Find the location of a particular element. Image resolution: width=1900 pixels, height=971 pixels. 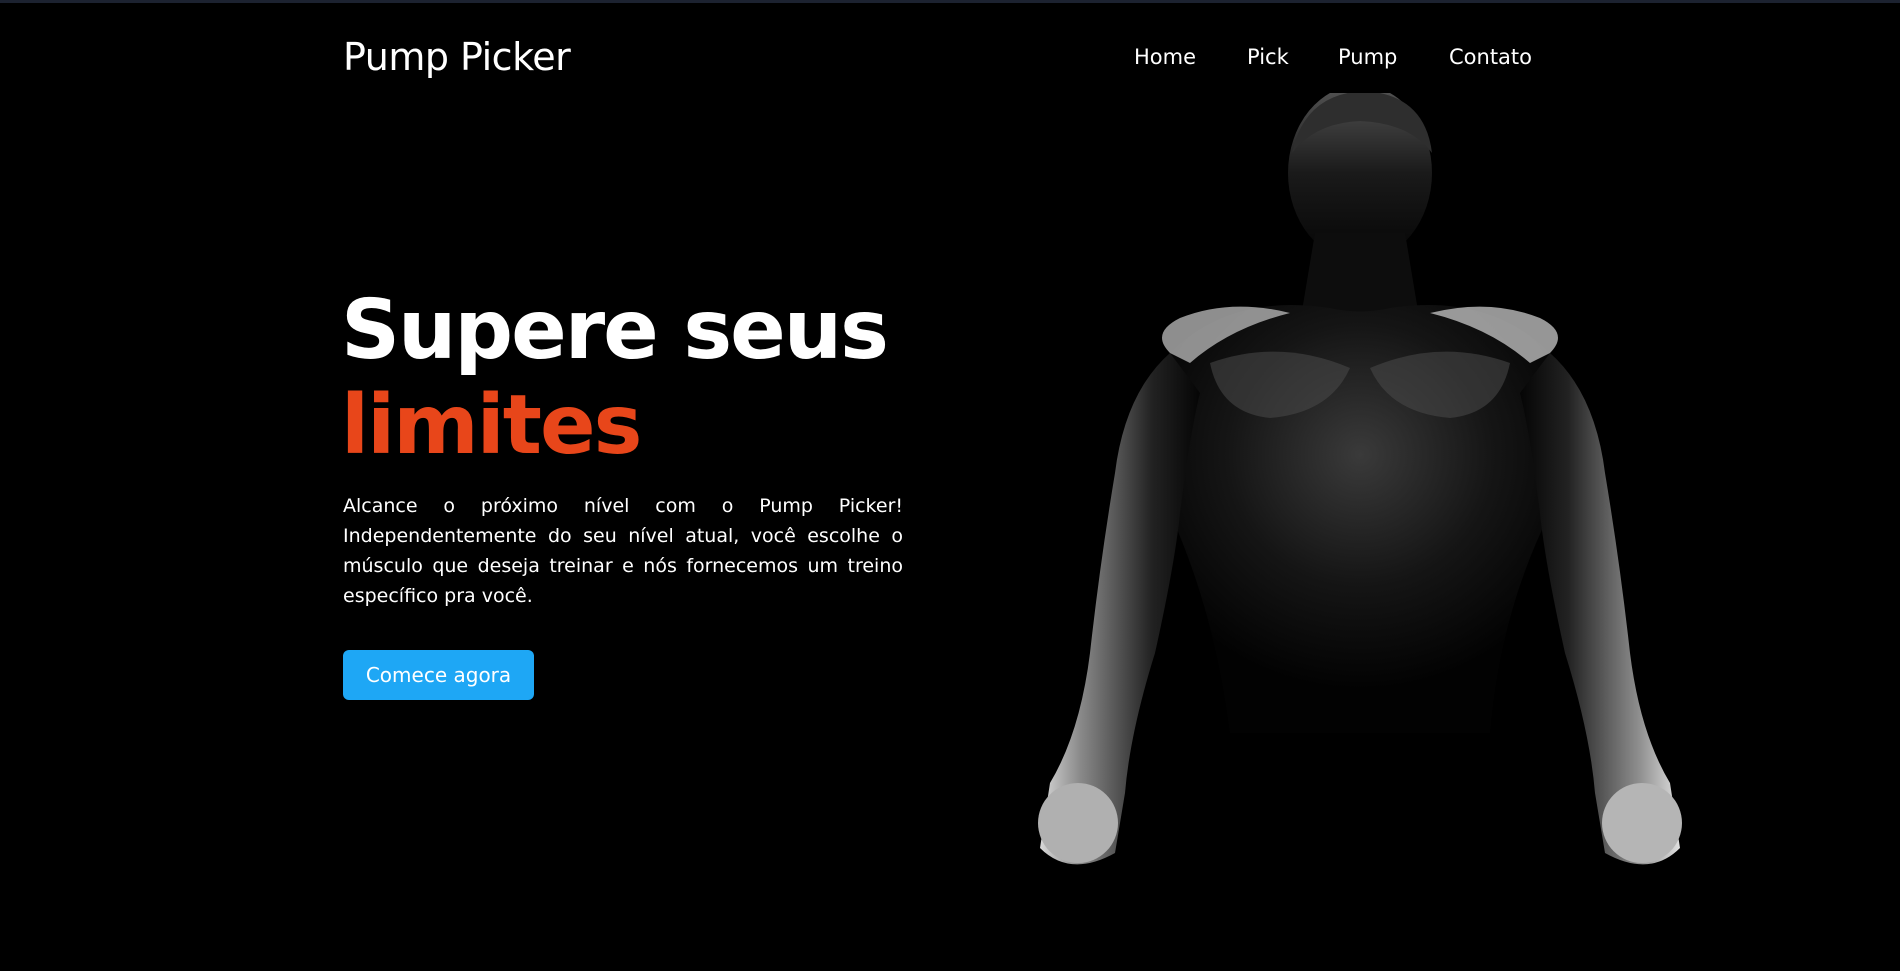

hero-title-highlight: limites is located at coordinates (491, 425).